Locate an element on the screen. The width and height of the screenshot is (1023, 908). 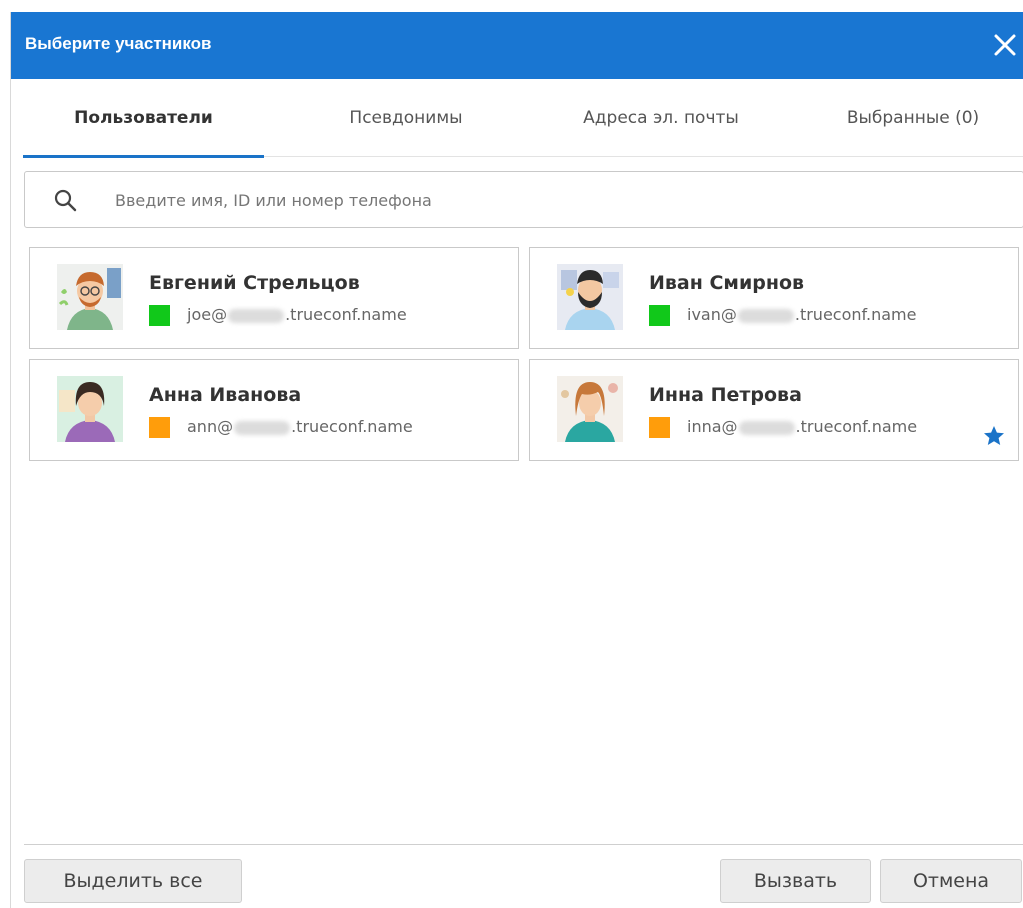
dialog-title: Выберите участников is located at coordinates (118, 43).